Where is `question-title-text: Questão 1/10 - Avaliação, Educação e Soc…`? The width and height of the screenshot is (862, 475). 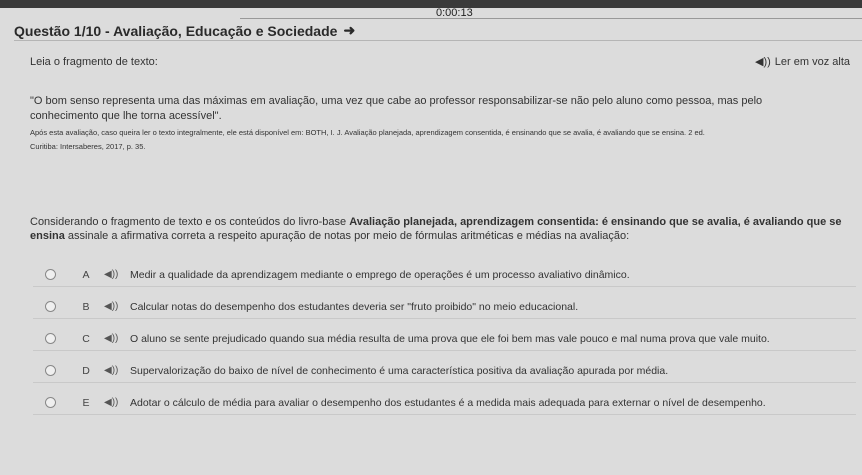 question-title-text: Questão 1/10 - Avaliação, Educação e Soc… is located at coordinates (176, 30).